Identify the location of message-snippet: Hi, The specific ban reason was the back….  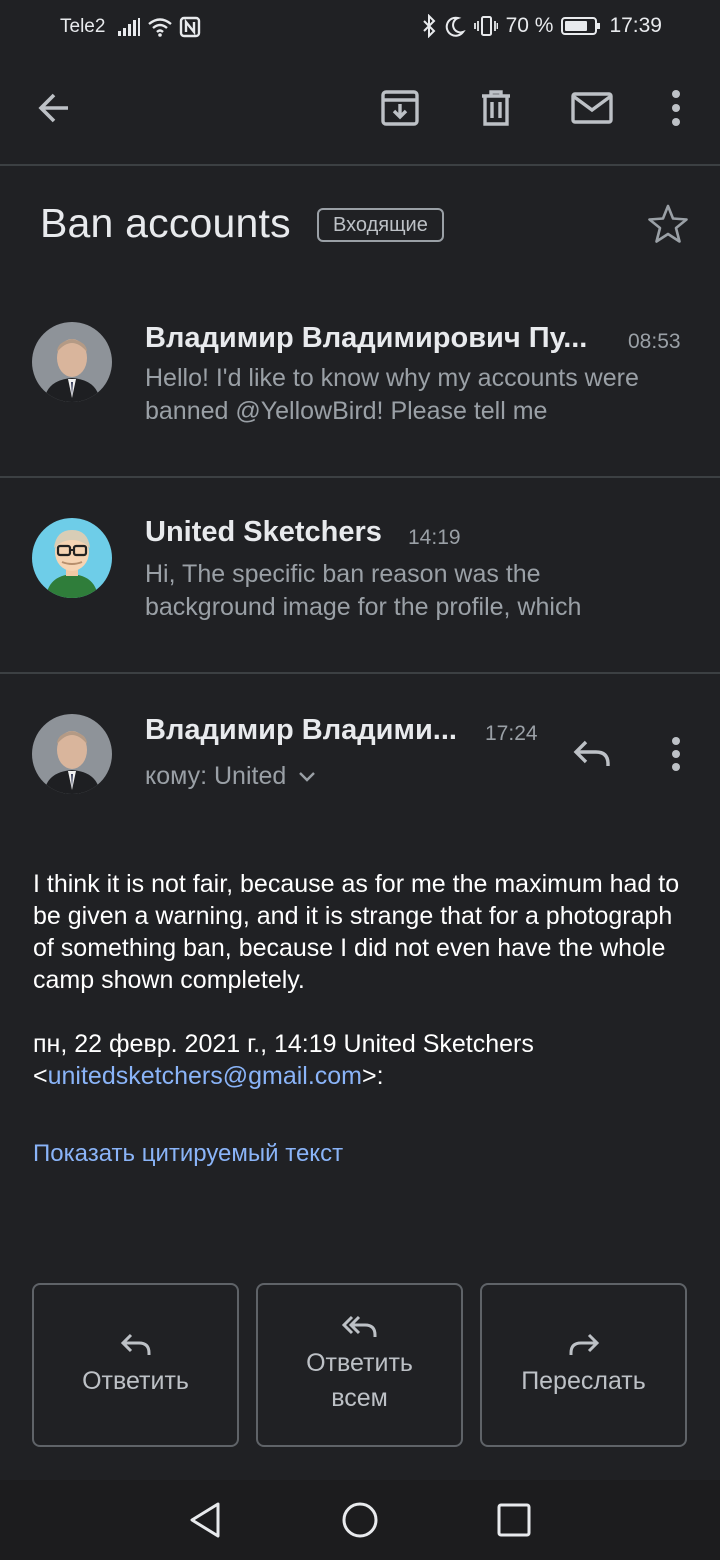
(363, 590).